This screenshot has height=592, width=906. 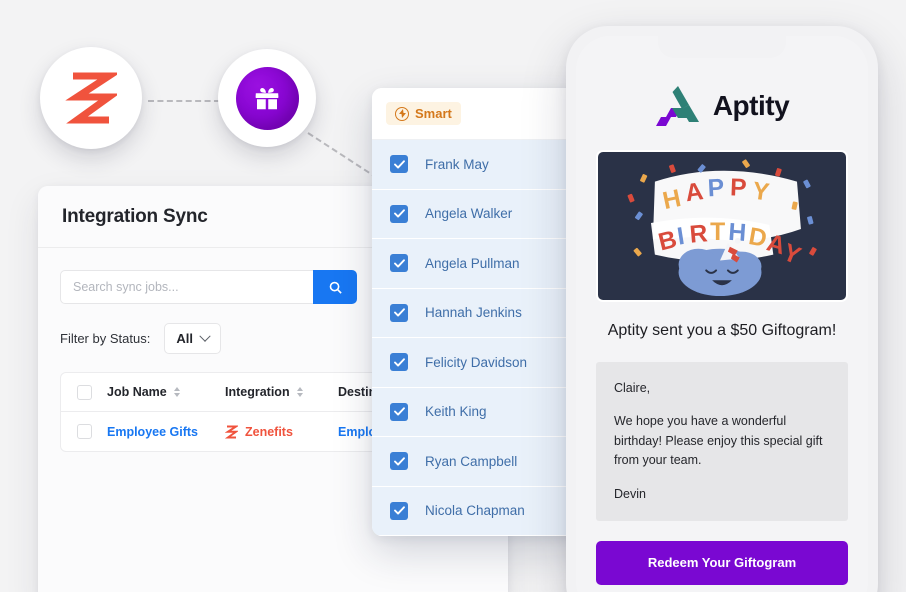 I want to click on page-title: Integration Sync, so click(x=135, y=216).